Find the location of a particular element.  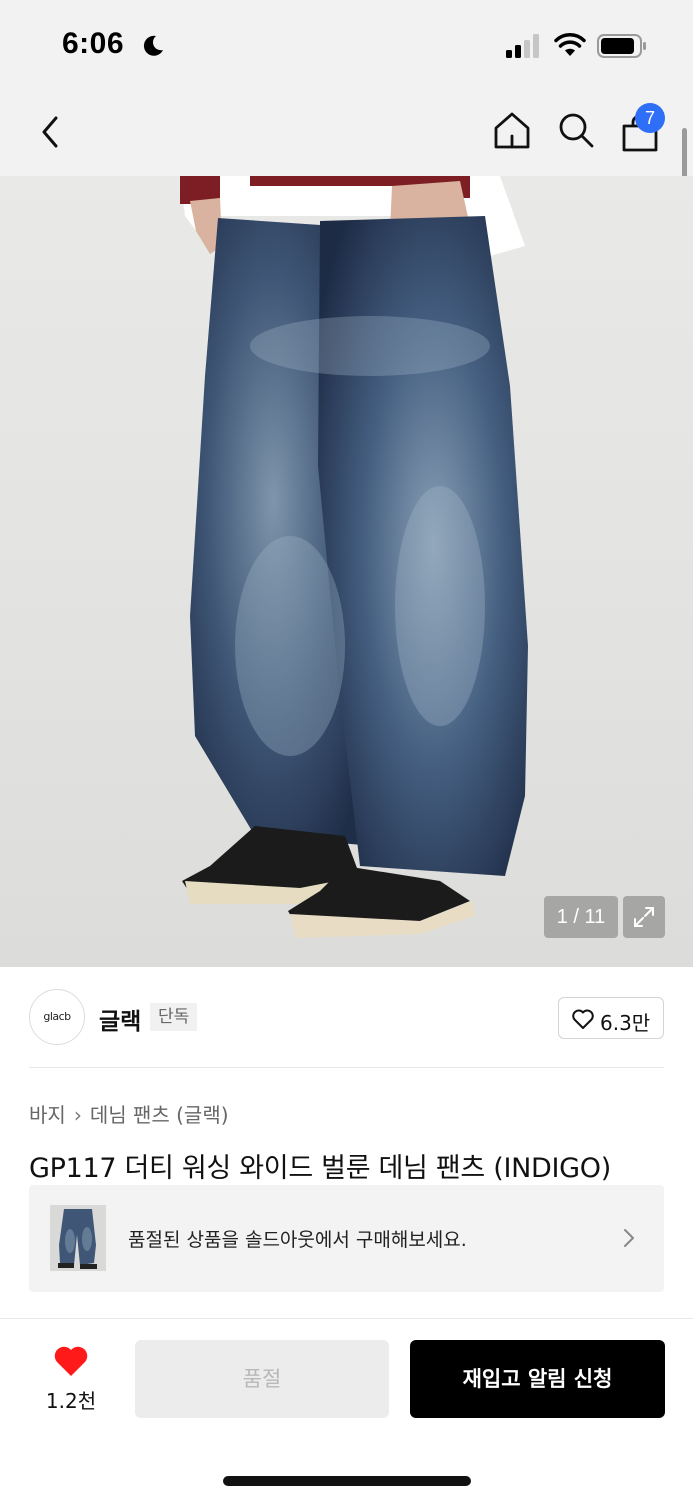

divider is located at coordinates (346, 1067).